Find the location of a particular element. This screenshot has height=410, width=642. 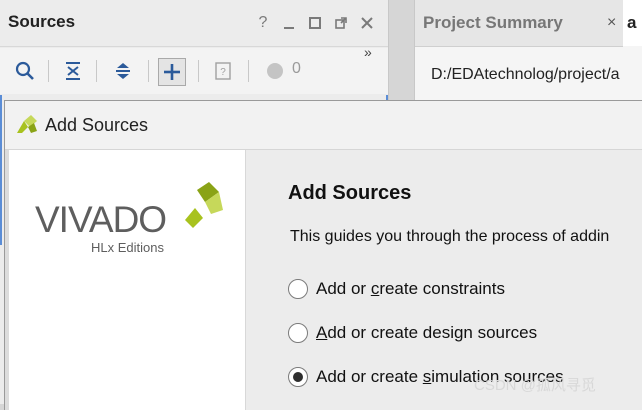

radio-selected-dot is located at coordinates (298, 377).